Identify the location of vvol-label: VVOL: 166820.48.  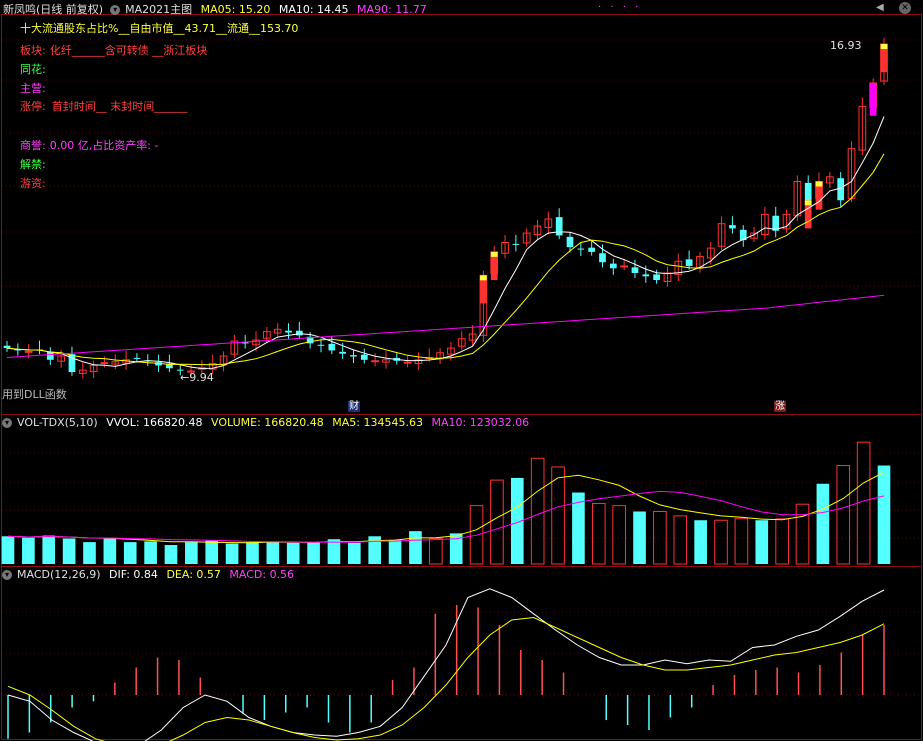
(154, 422).